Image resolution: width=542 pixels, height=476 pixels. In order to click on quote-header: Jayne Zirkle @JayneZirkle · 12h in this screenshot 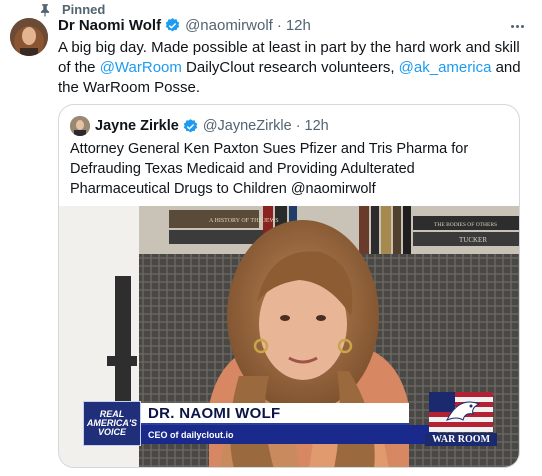, I will do `click(199, 126)`.